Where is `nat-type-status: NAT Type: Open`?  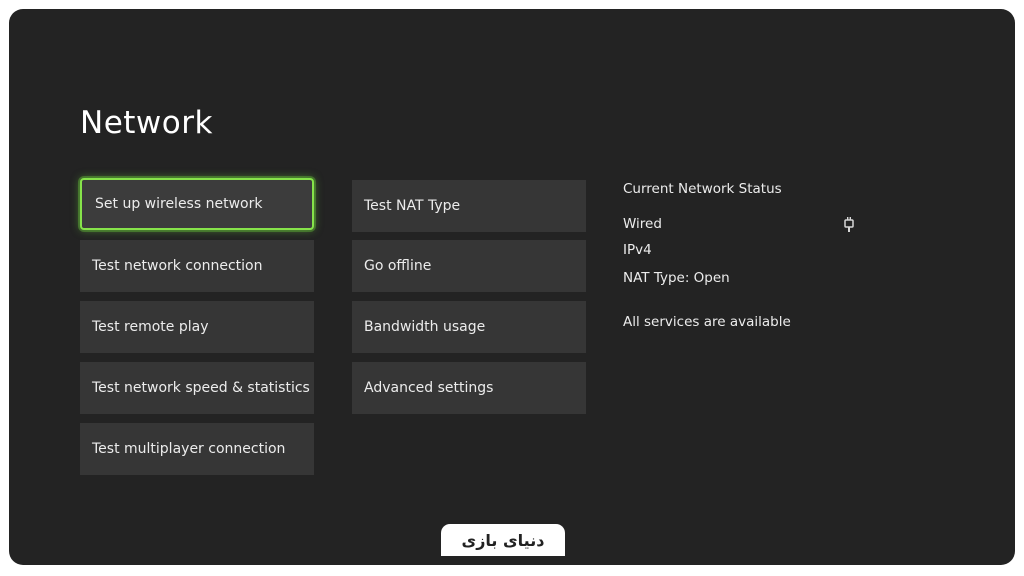 nat-type-status: NAT Type: Open is located at coordinates (676, 278).